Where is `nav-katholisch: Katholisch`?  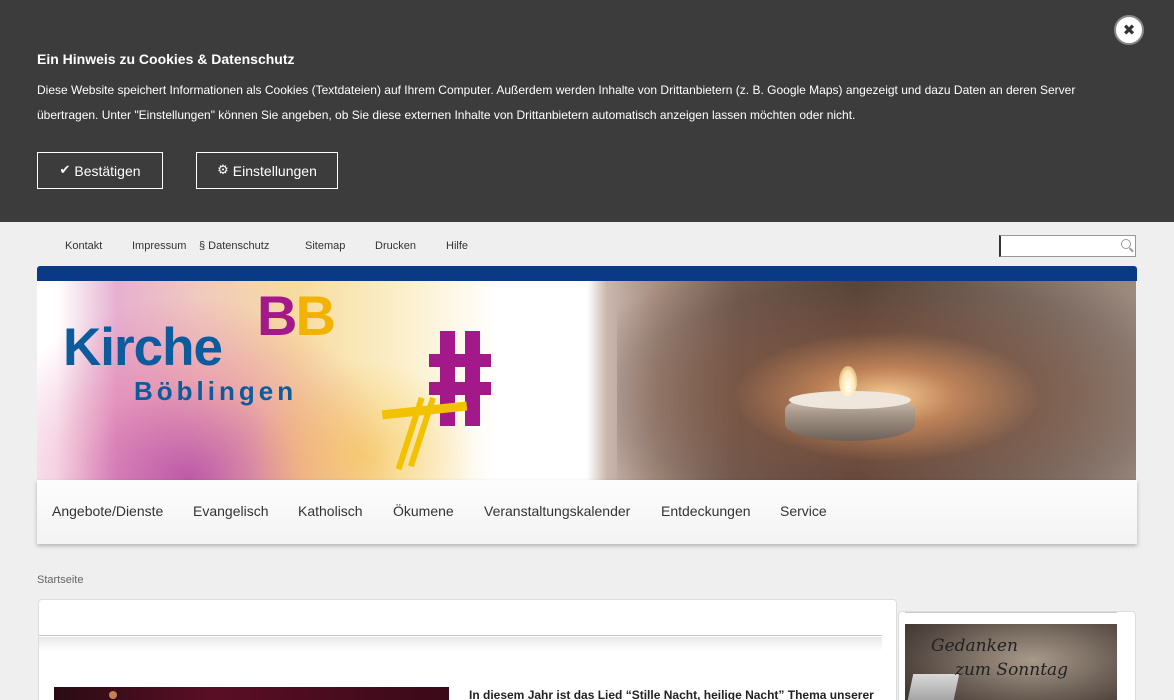 nav-katholisch: Katholisch is located at coordinates (330, 511).